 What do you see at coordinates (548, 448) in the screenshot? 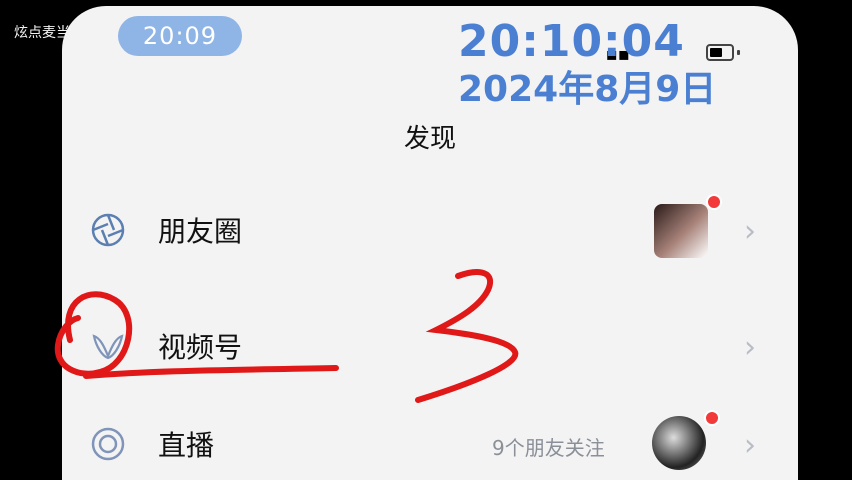
I see `live-friends-count: 9个朋友关注` at bounding box center [548, 448].